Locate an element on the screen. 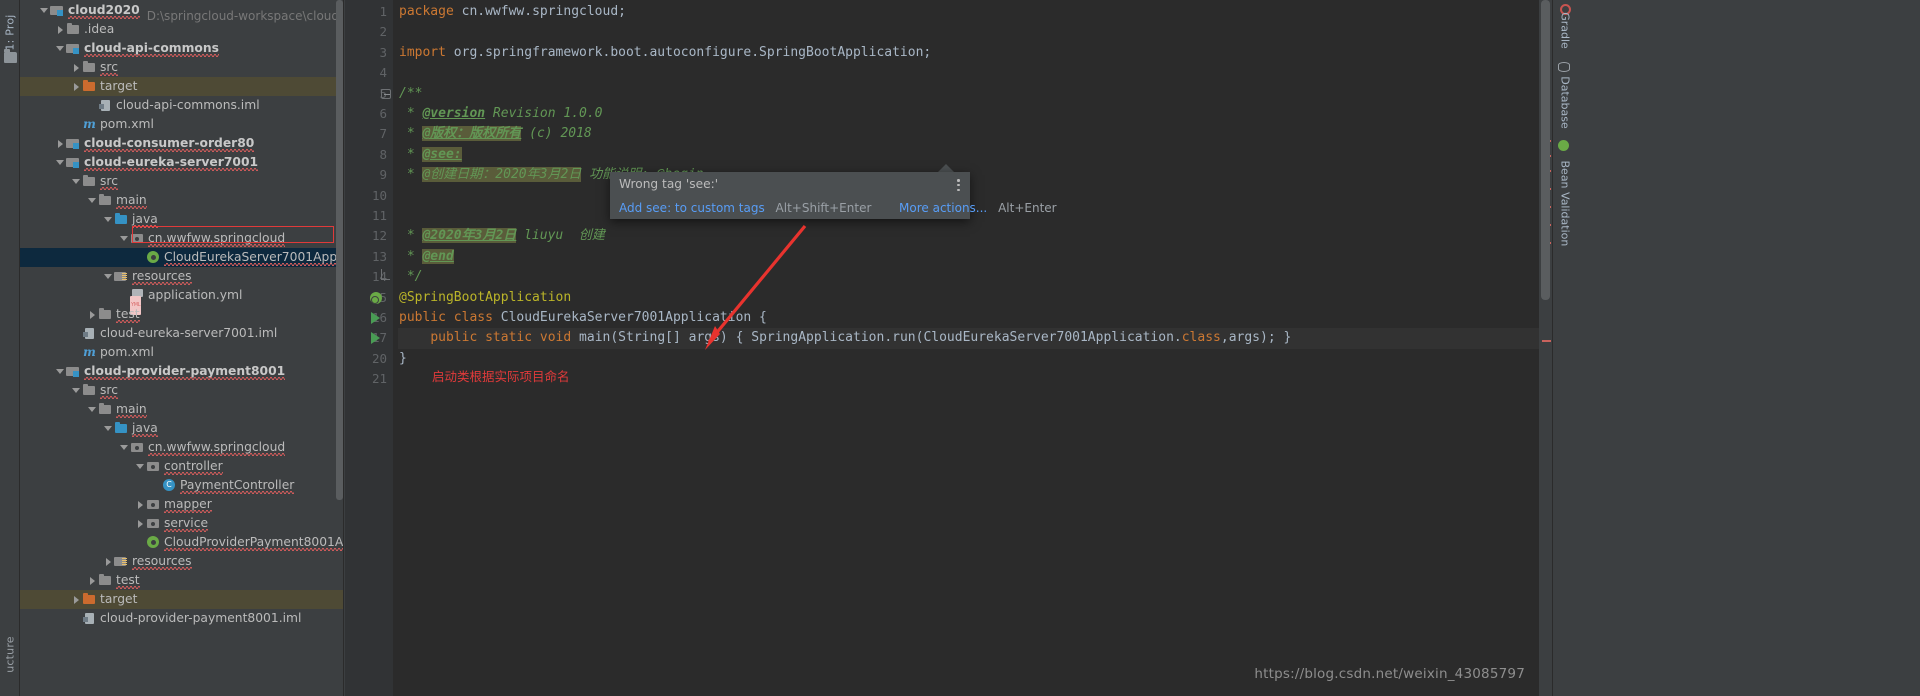 Image resolution: width=1920 pixels, height=696 pixels. code-line: 13 * @end is located at coordinates (955, 257).